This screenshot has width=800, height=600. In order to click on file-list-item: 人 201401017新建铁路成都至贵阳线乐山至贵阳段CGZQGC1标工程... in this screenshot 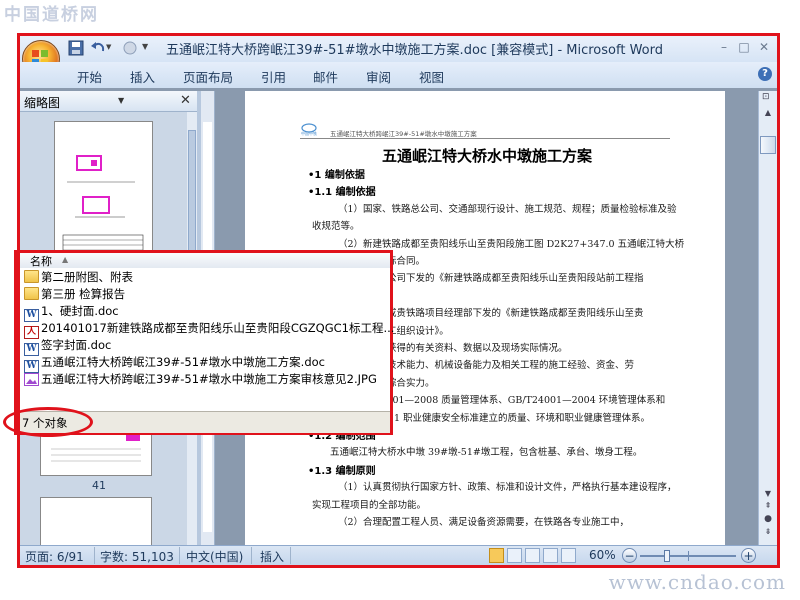, I will do `click(209, 329)`.